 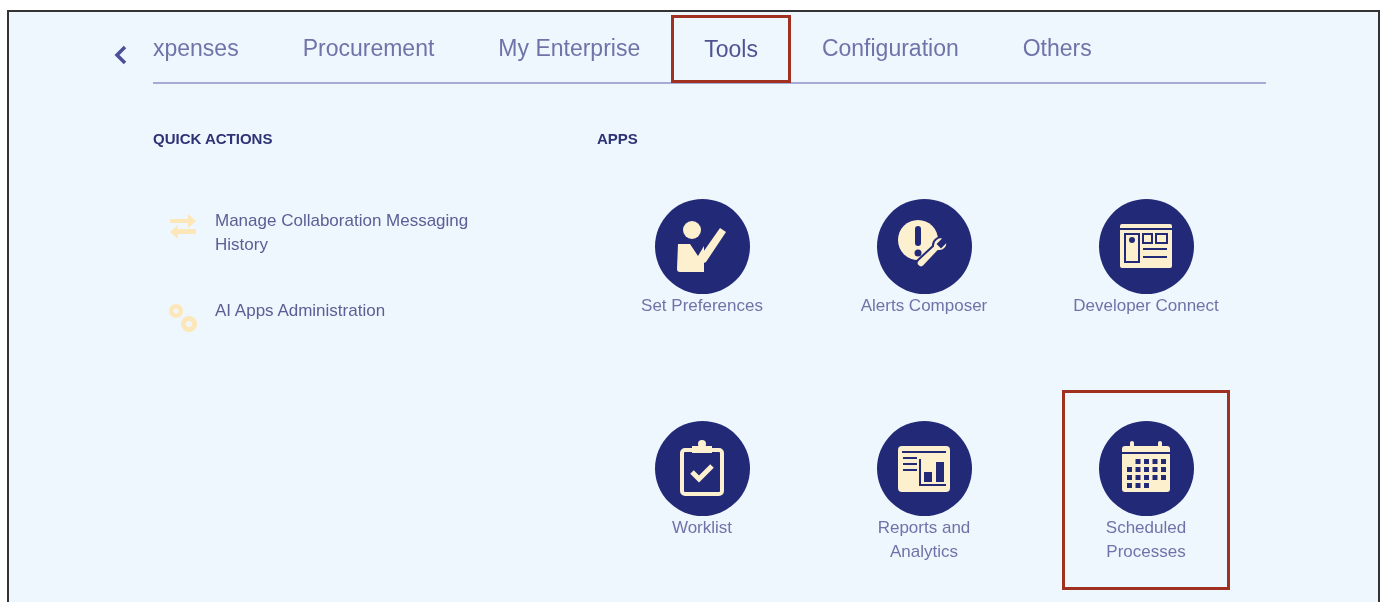 What do you see at coordinates (617, 139) in the screenshot?
I see `section-heading: APPS` at bounding box center [617, 139].